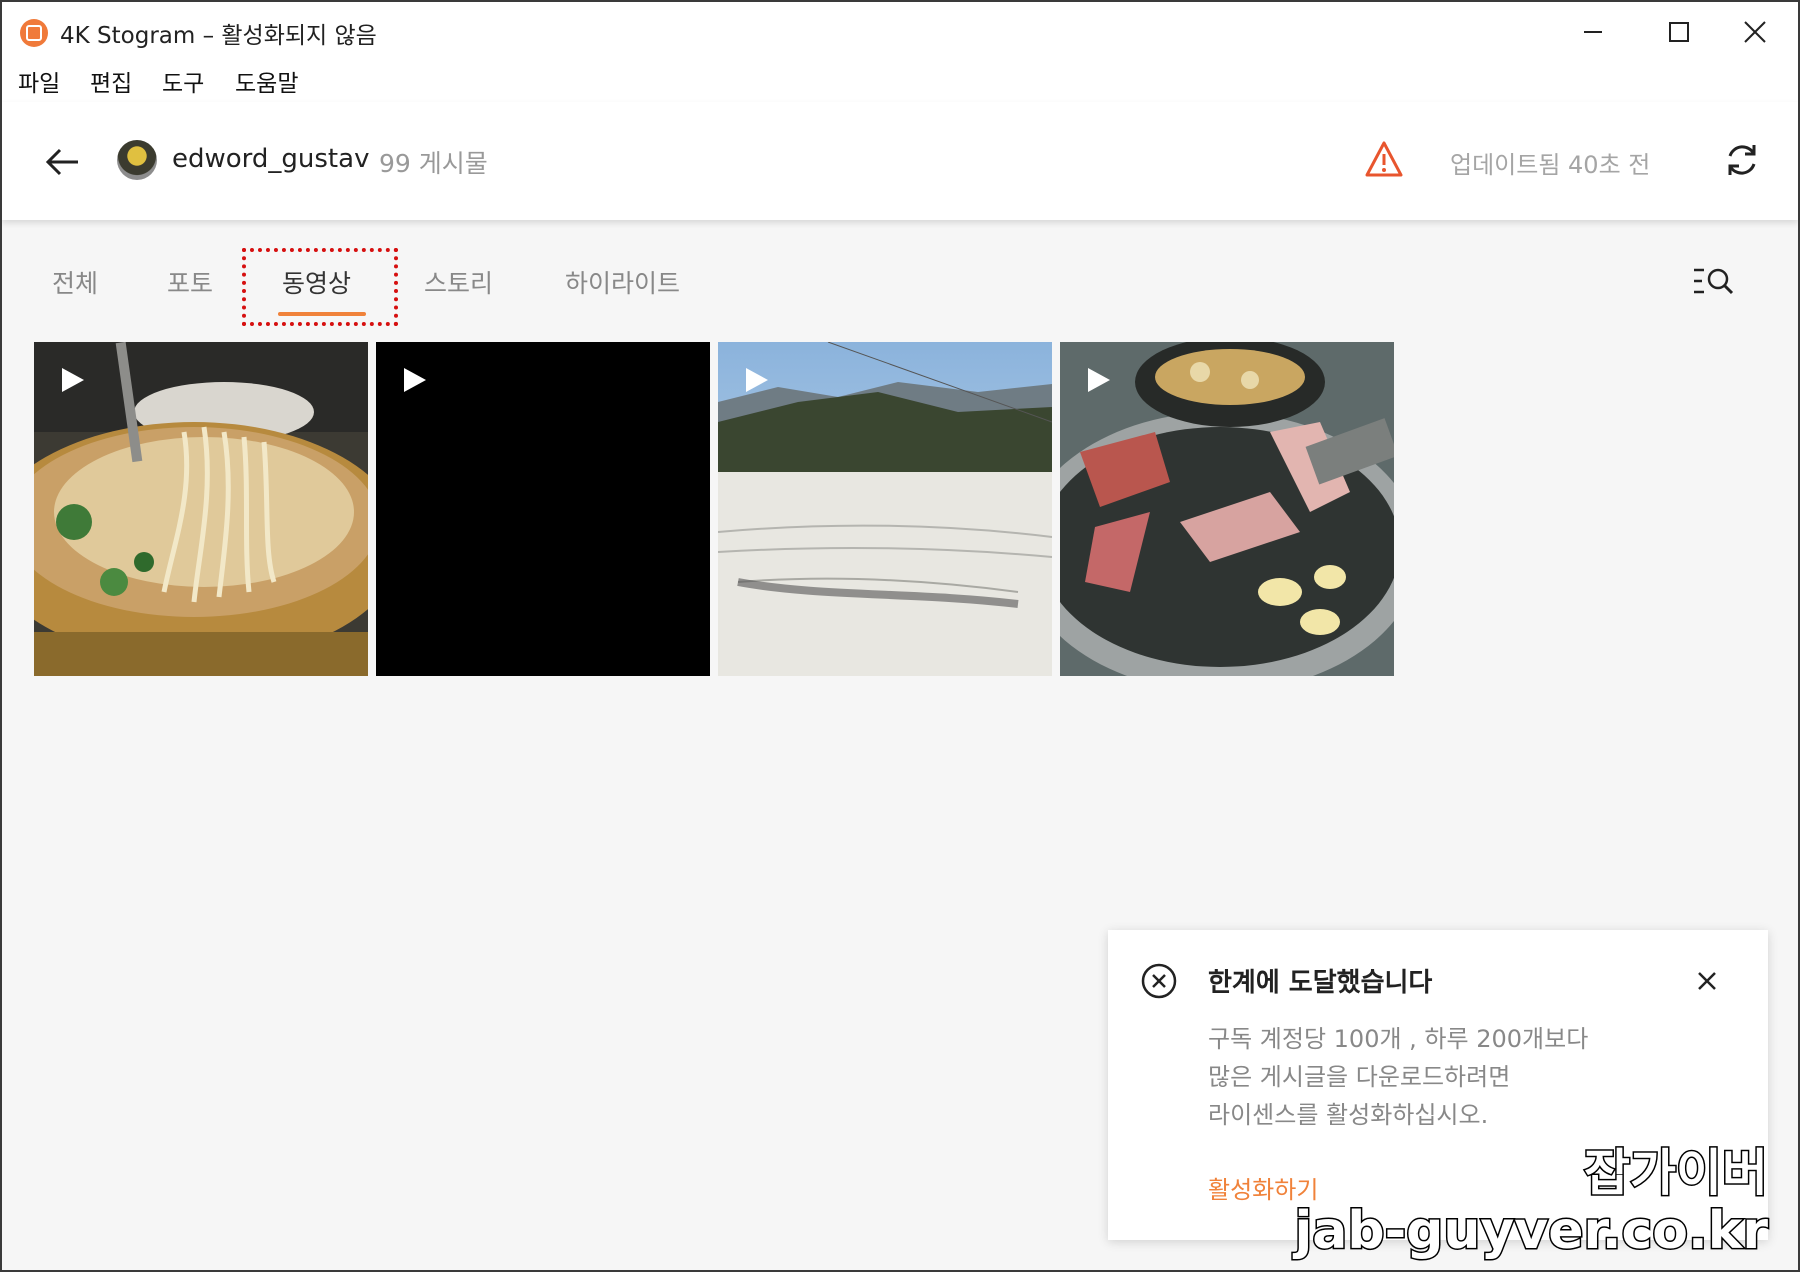 The width and height of the screenshot is (1800, 1272). What do you see at coordinates (34, 33) in the screenshot?
I see `app-logo-icon` at bounding box center [34, 33].